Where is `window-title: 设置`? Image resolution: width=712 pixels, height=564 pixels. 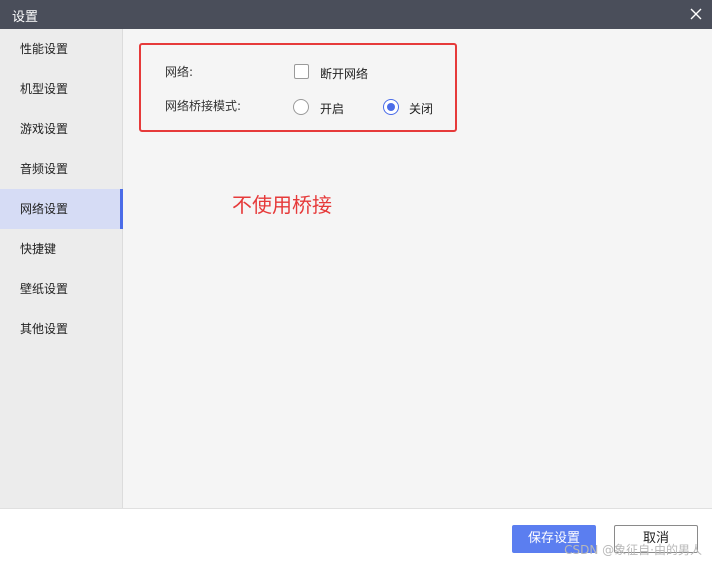 window-title: 设置 is located at coordinates (25, 17).